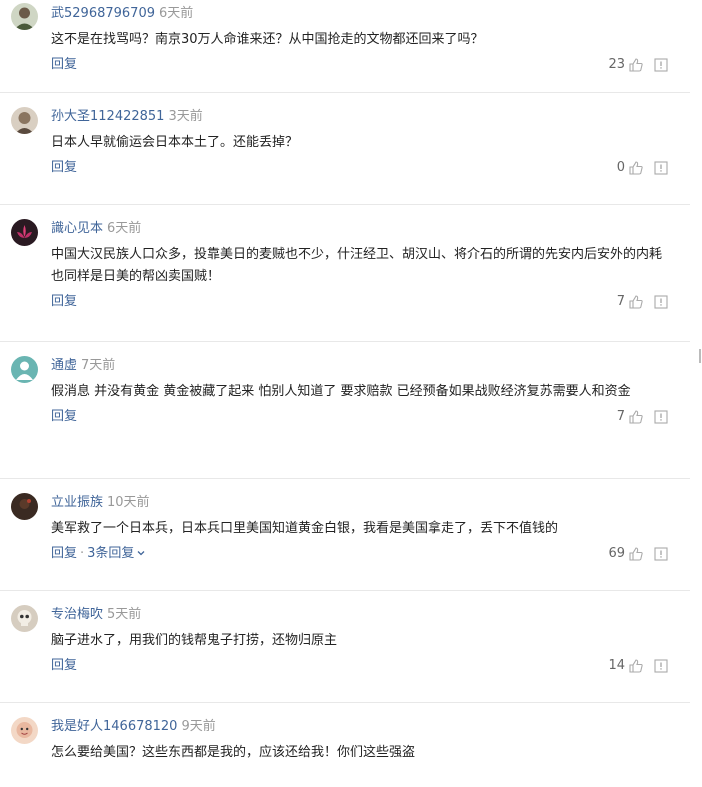 This screenshot has height=787, width=702. I want to click on avatar-portrait-icon, so click(24, 120).